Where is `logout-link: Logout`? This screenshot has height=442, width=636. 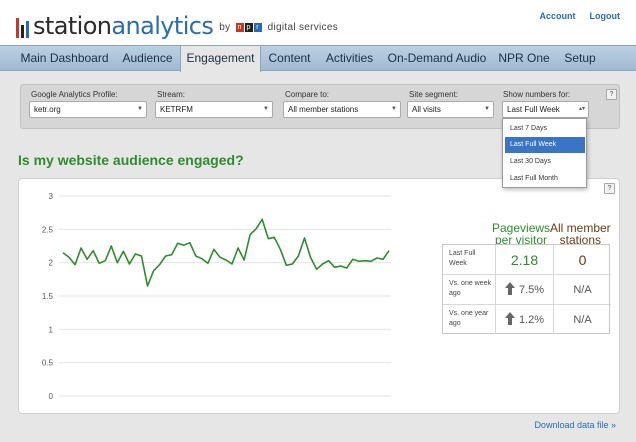 logout-link: Logout is located at coordinates (605, 16).